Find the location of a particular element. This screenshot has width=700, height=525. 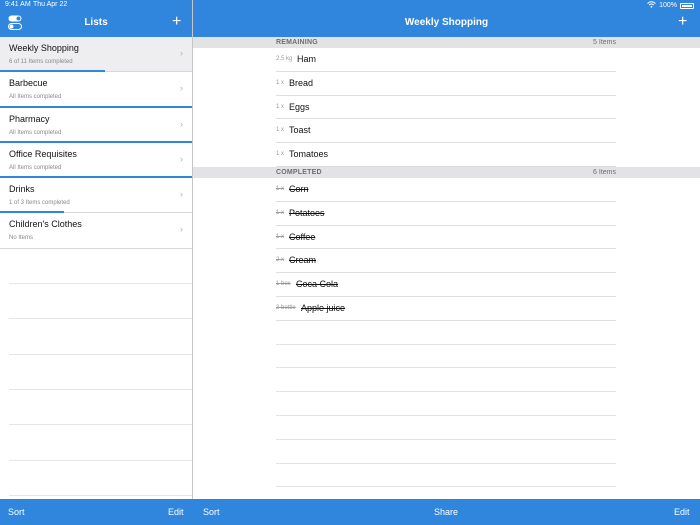

add-item-icon: + is located at coordinates (682, 22).